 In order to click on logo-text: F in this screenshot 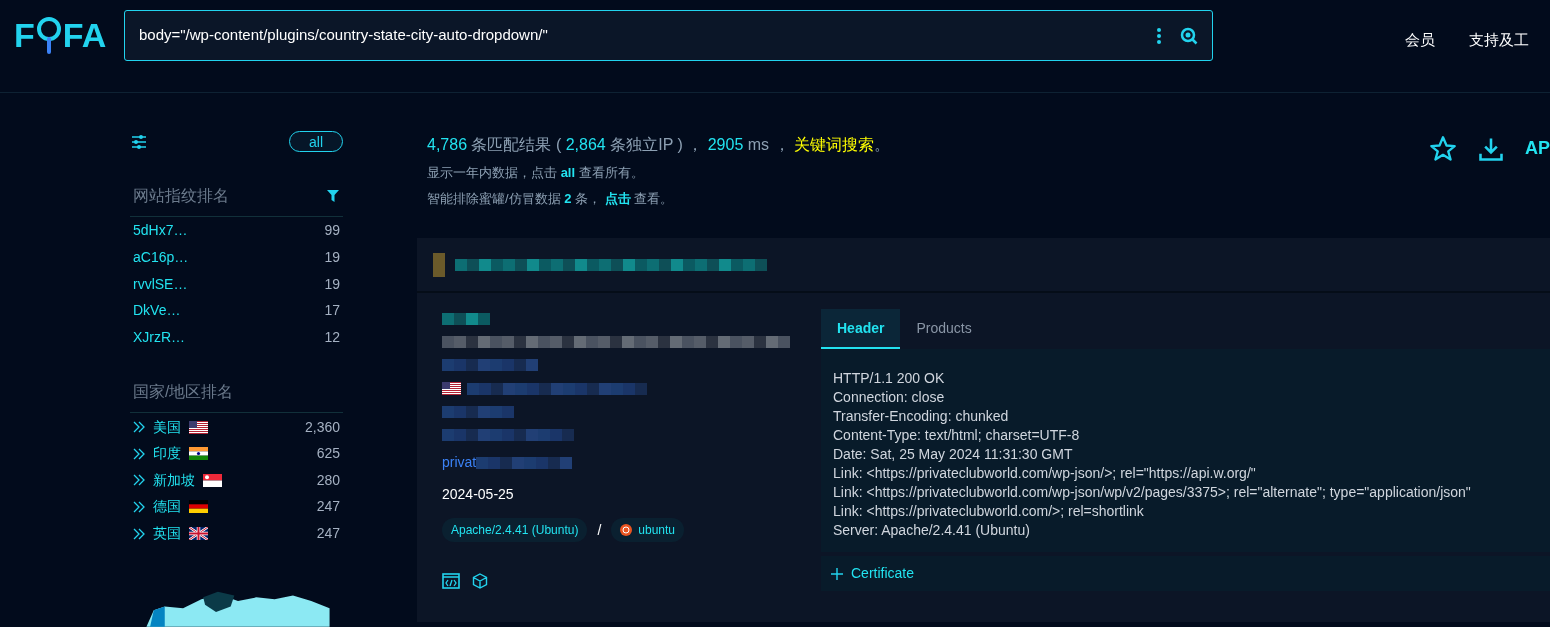, I will do `click(24, 35)`.